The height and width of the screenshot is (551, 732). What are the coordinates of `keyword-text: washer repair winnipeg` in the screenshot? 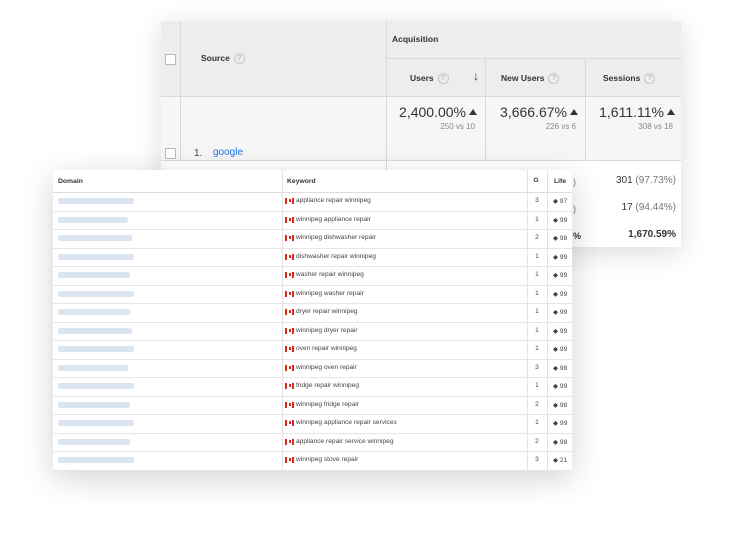 It's located at (330, 274).